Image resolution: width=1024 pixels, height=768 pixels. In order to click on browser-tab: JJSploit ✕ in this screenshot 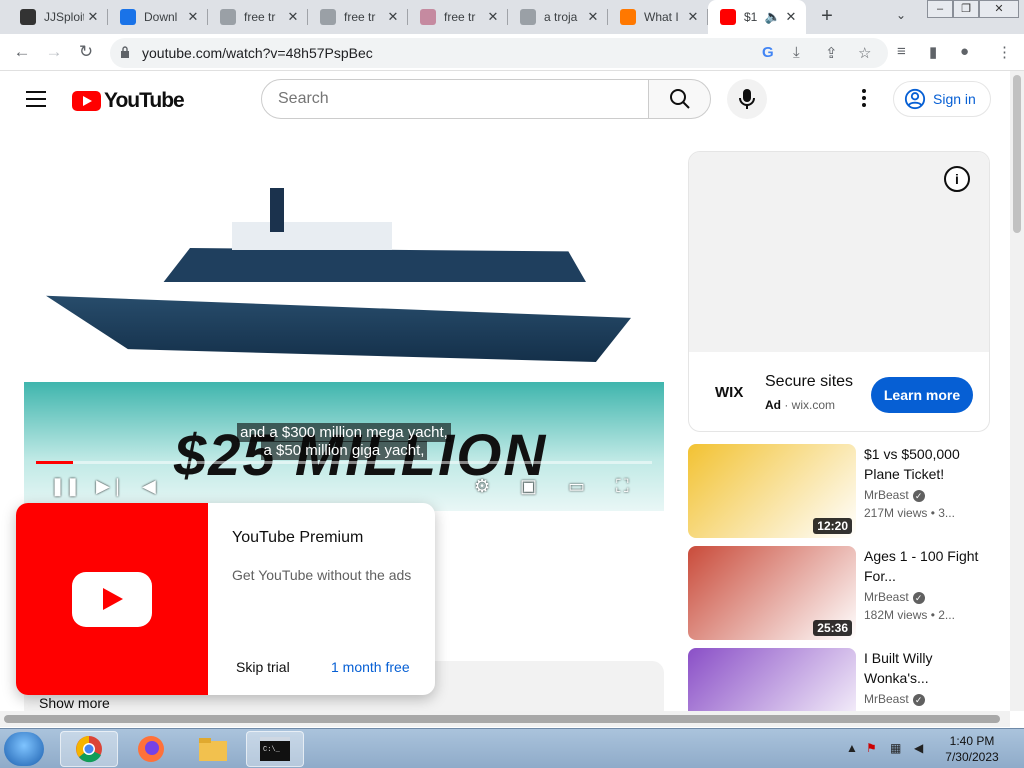, I will do `click(58, 17)`.